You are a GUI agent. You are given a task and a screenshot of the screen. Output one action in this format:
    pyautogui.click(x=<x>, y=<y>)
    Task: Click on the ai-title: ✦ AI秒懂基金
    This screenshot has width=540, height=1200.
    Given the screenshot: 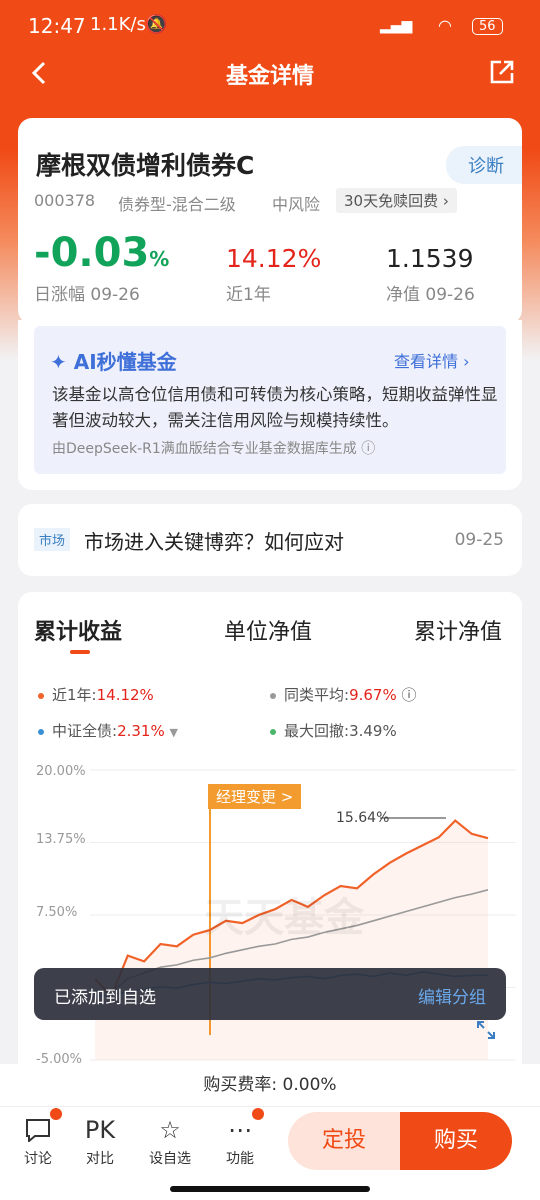 What is the action you would take?
    pyautogui.click(x=113, y=362)
    